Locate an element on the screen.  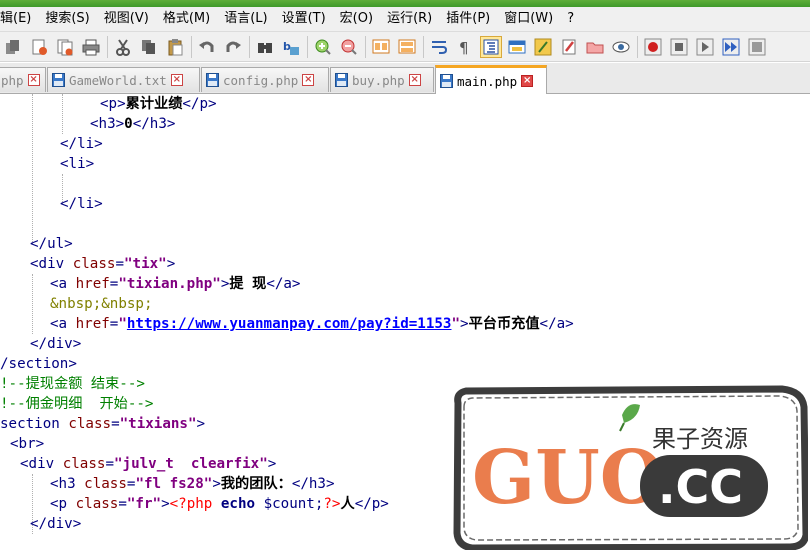
menu-run: 运行(R) is located at coordinates (409, 19).